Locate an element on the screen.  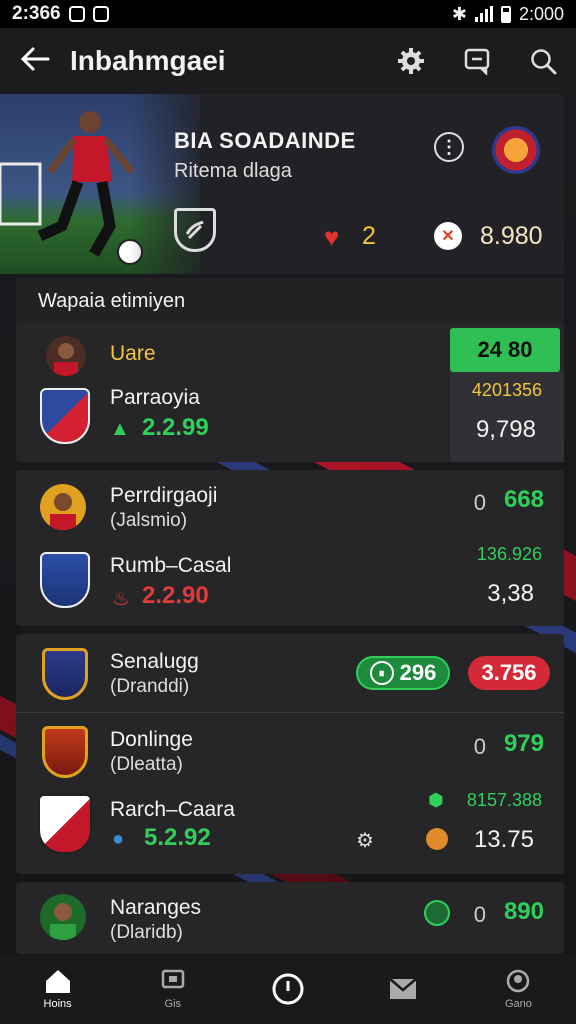
nav-bets: Gis is located at coordinates (172, 989).